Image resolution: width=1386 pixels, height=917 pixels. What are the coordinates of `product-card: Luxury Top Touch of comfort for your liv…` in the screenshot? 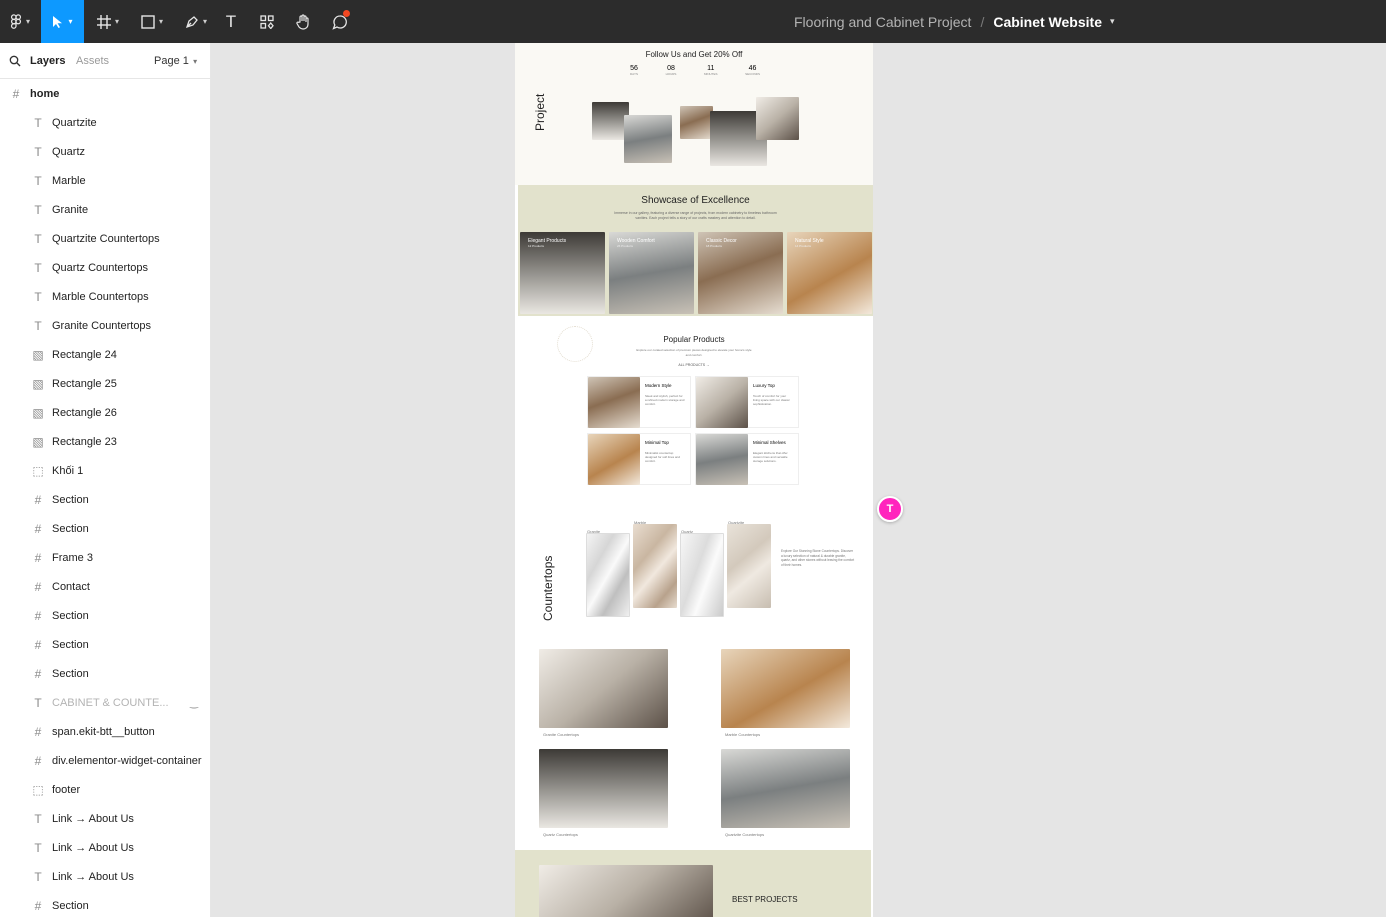 It's located at (747, 402).